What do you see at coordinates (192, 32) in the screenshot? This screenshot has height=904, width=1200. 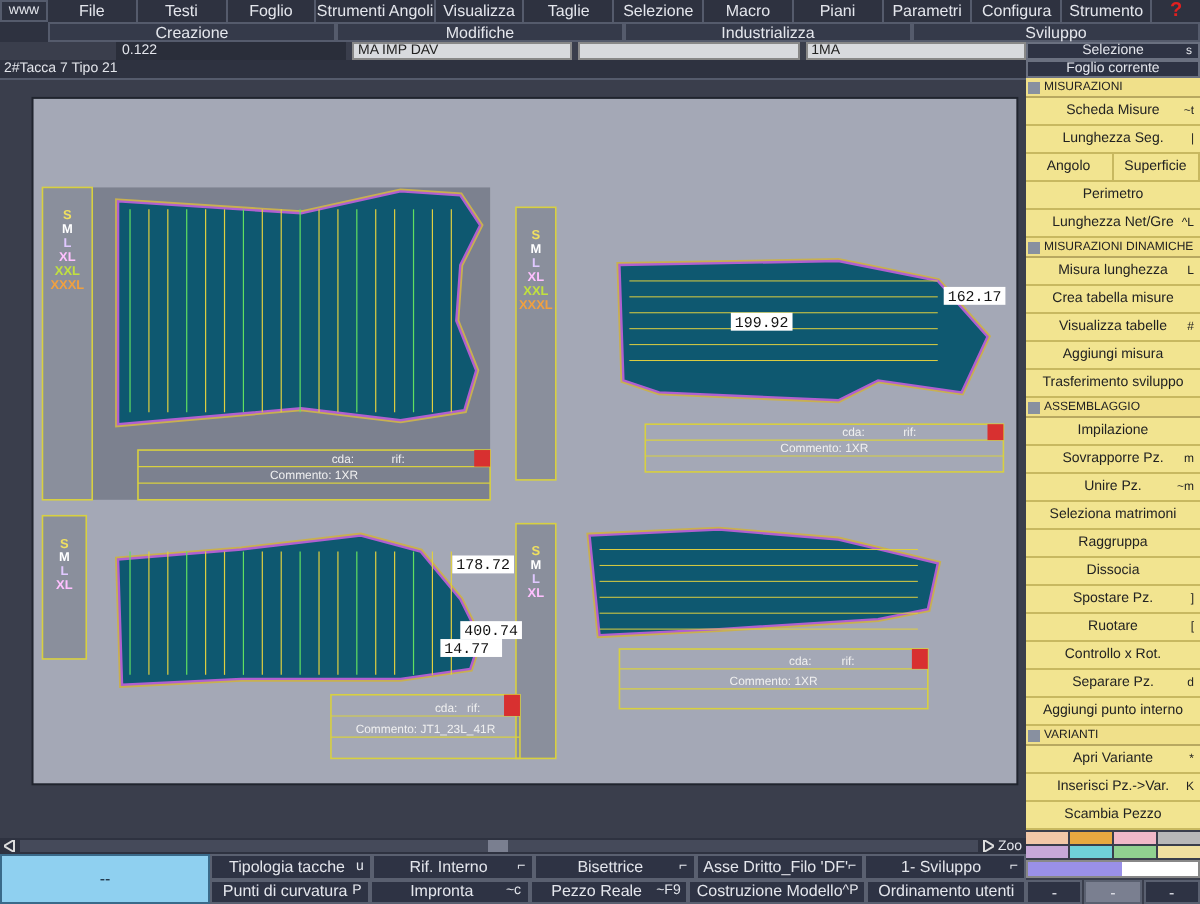 I see `section-tab: Creazione` at bounding box center [192, 32].